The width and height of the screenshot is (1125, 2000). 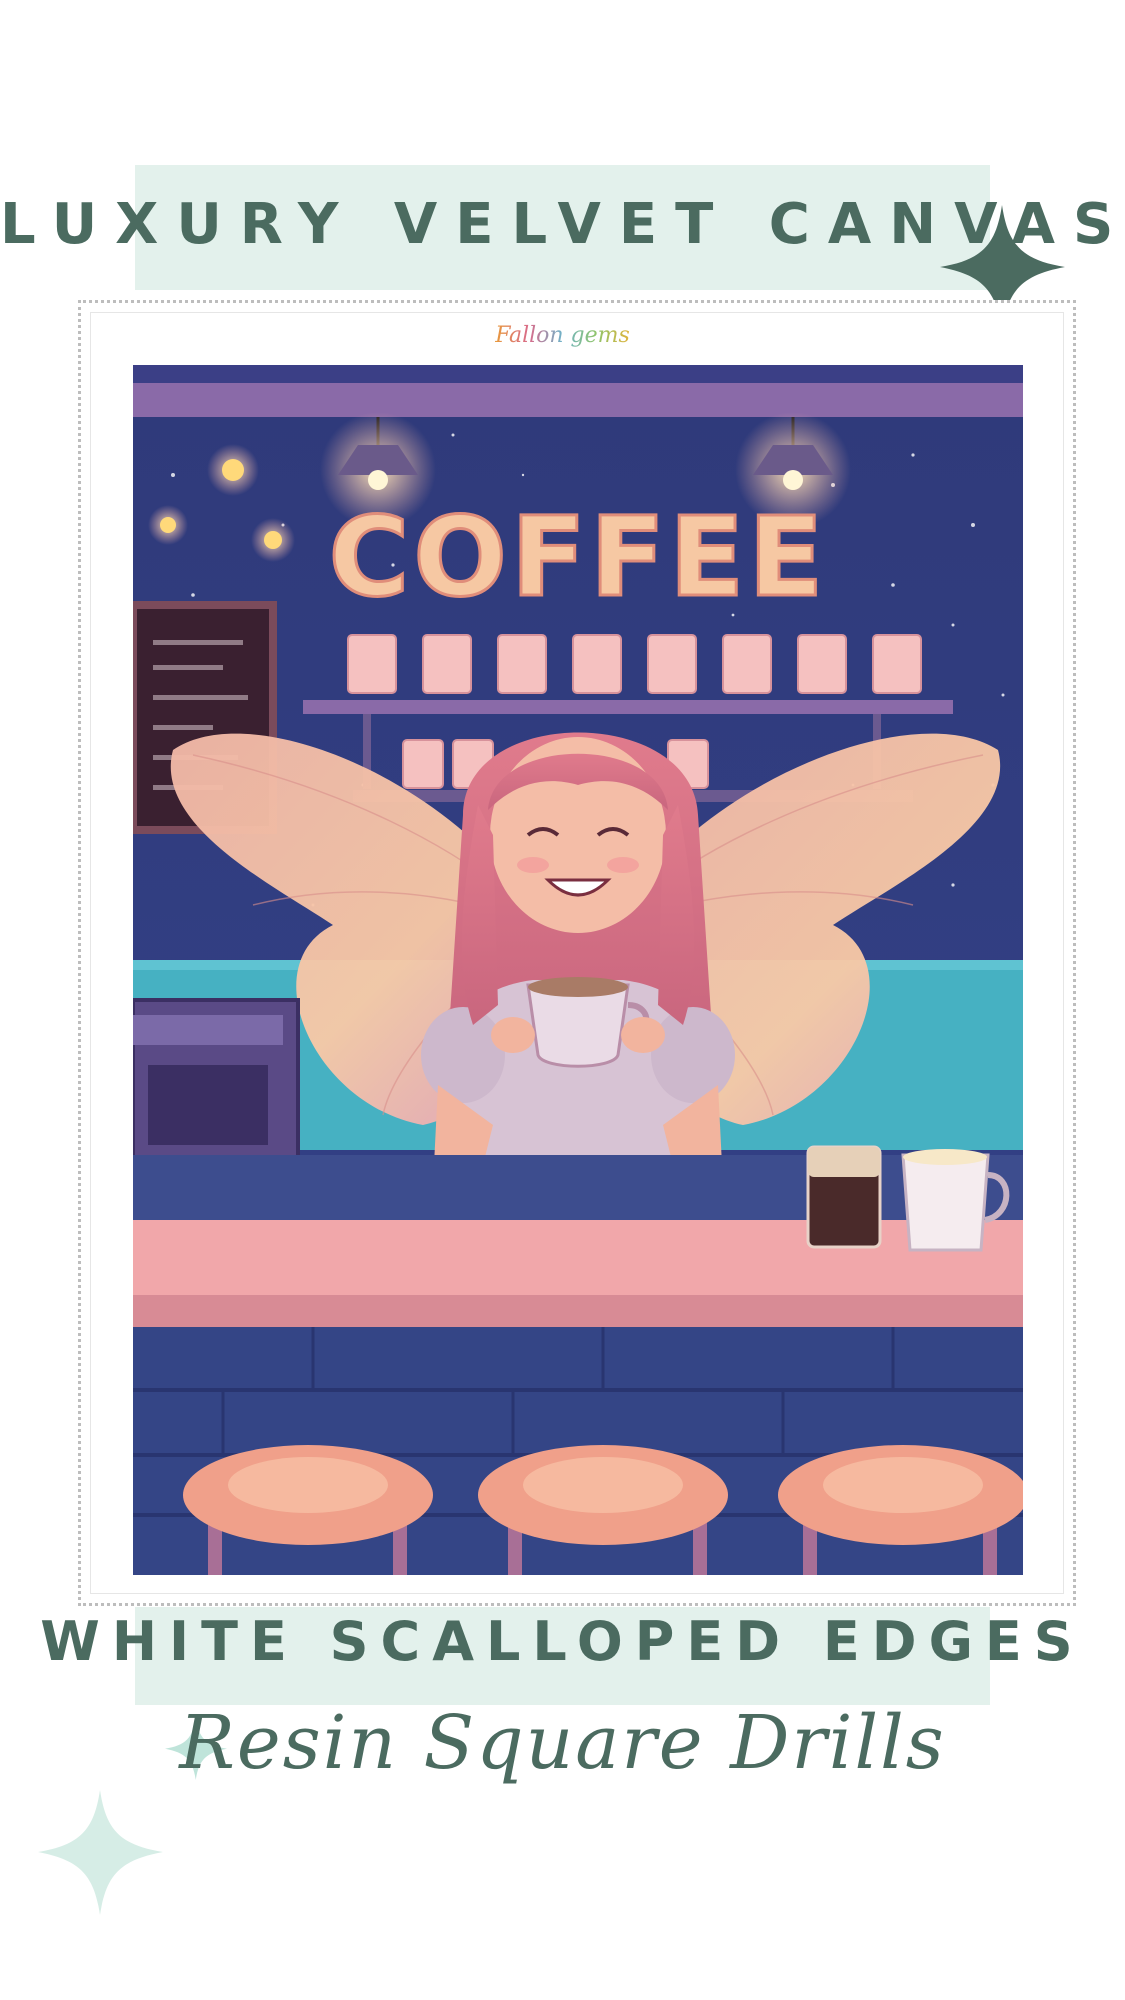 What do you see at coordinates (562, 335) in the screenshot?
I see `brand-logo: Fallon gems` at bounding box center [562, 335].